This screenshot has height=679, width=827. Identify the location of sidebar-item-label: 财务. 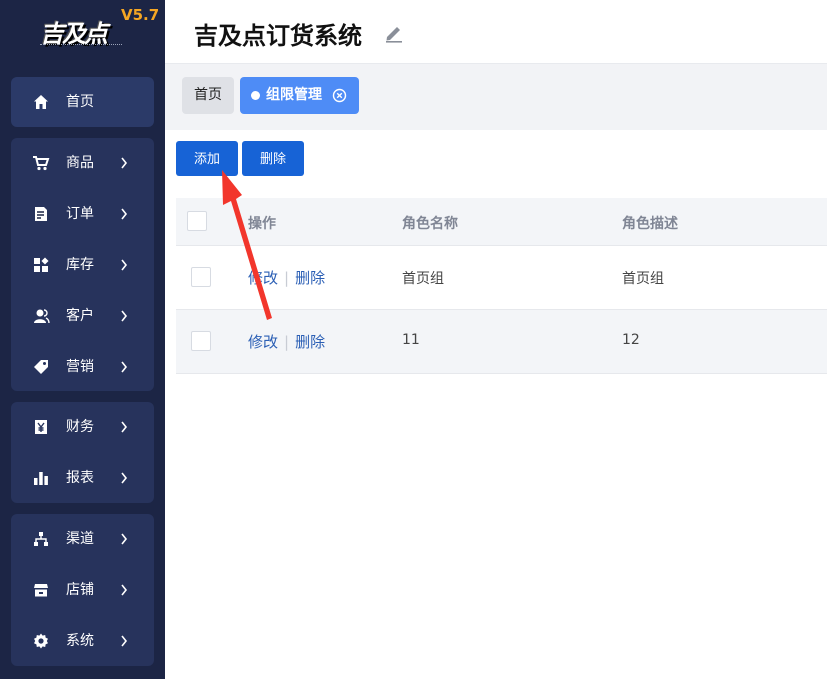
(80, 427).